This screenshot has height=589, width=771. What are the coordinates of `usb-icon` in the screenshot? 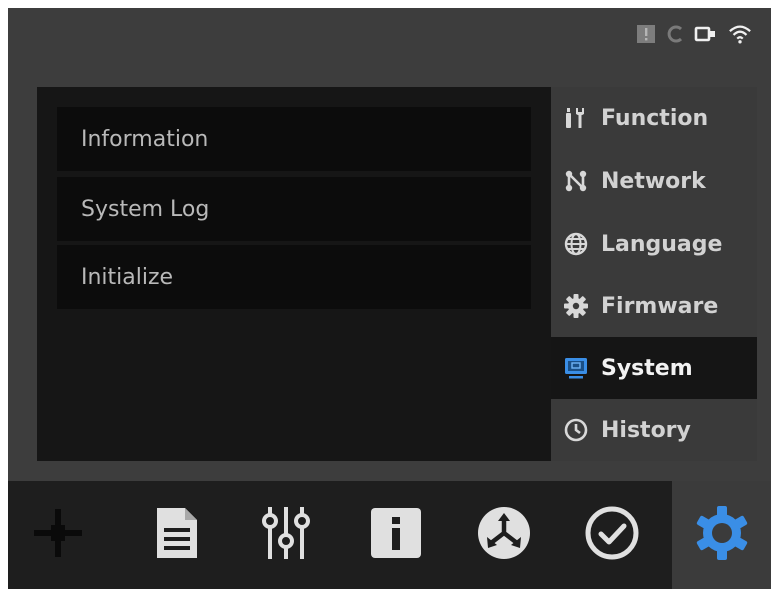 It's located at (706, 34).